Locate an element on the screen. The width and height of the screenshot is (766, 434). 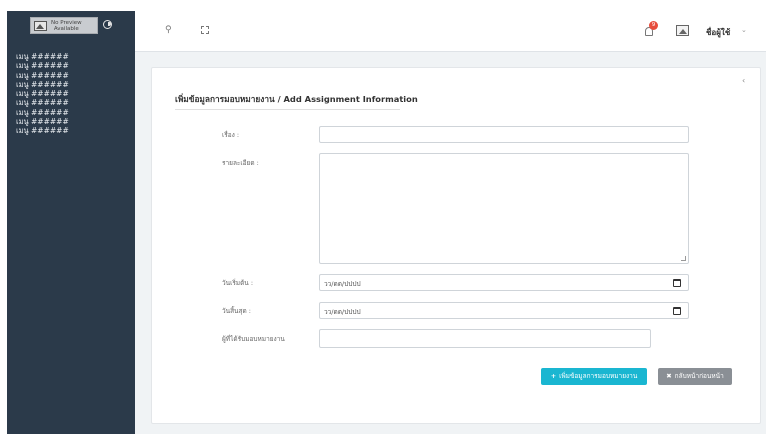
notification-badge: 9 is located at coordinates (653, 25).